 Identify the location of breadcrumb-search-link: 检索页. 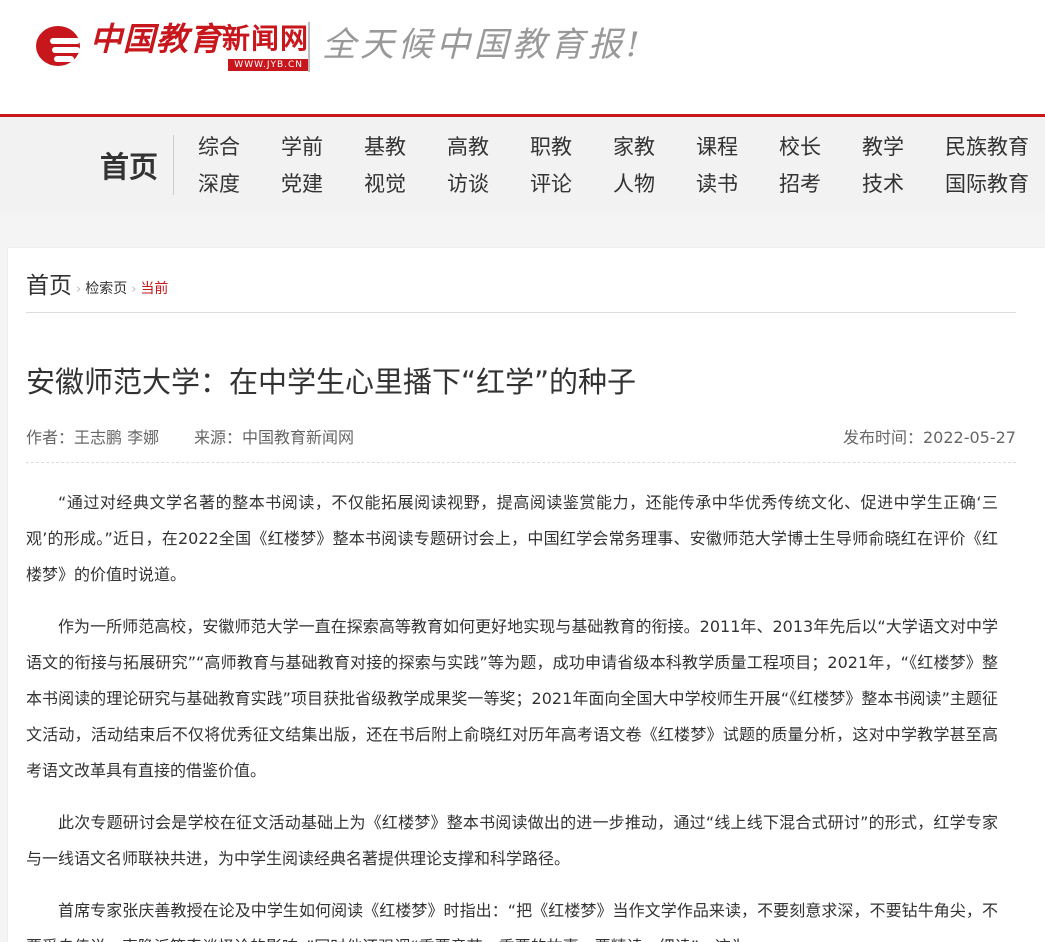
(106, 288).